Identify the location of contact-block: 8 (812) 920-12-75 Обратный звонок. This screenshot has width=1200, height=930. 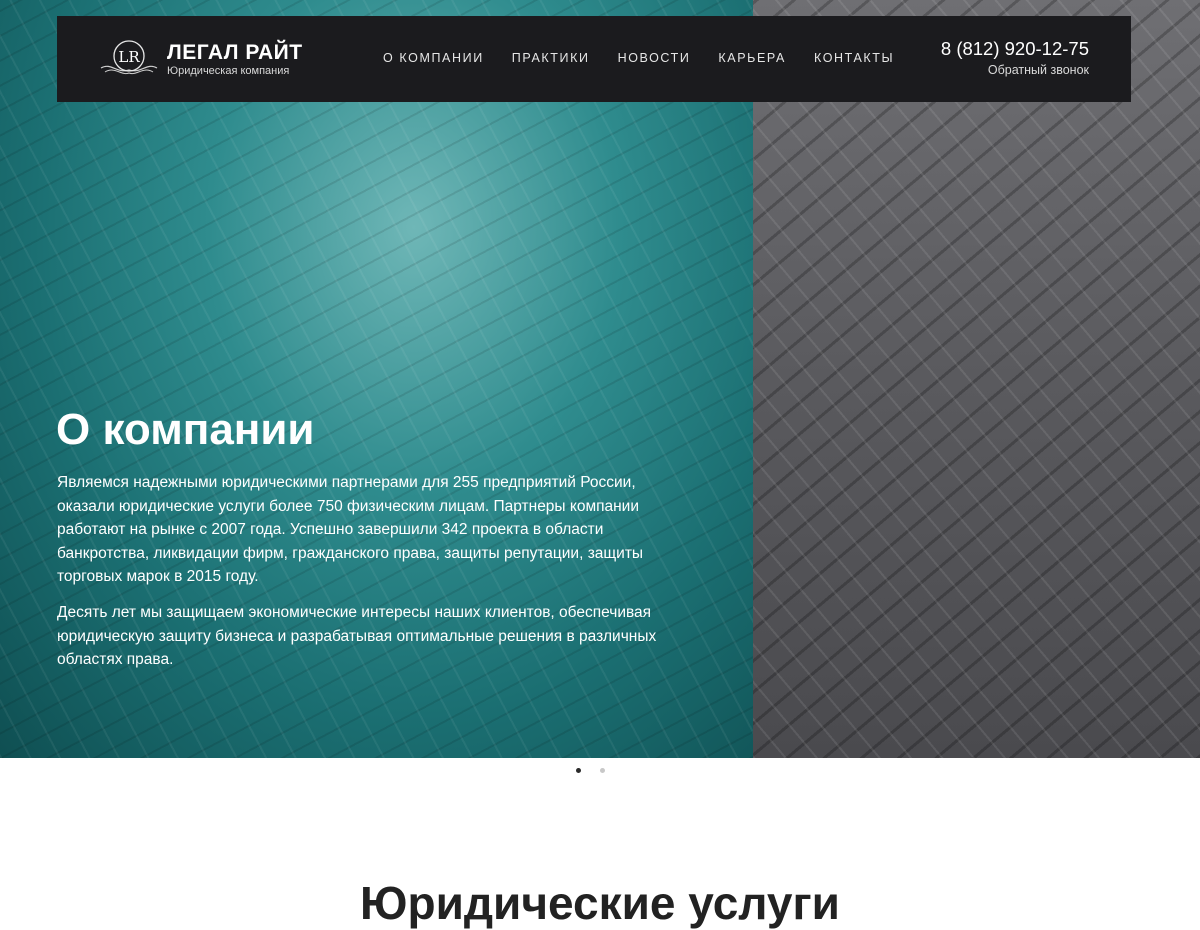
(1015, 57).